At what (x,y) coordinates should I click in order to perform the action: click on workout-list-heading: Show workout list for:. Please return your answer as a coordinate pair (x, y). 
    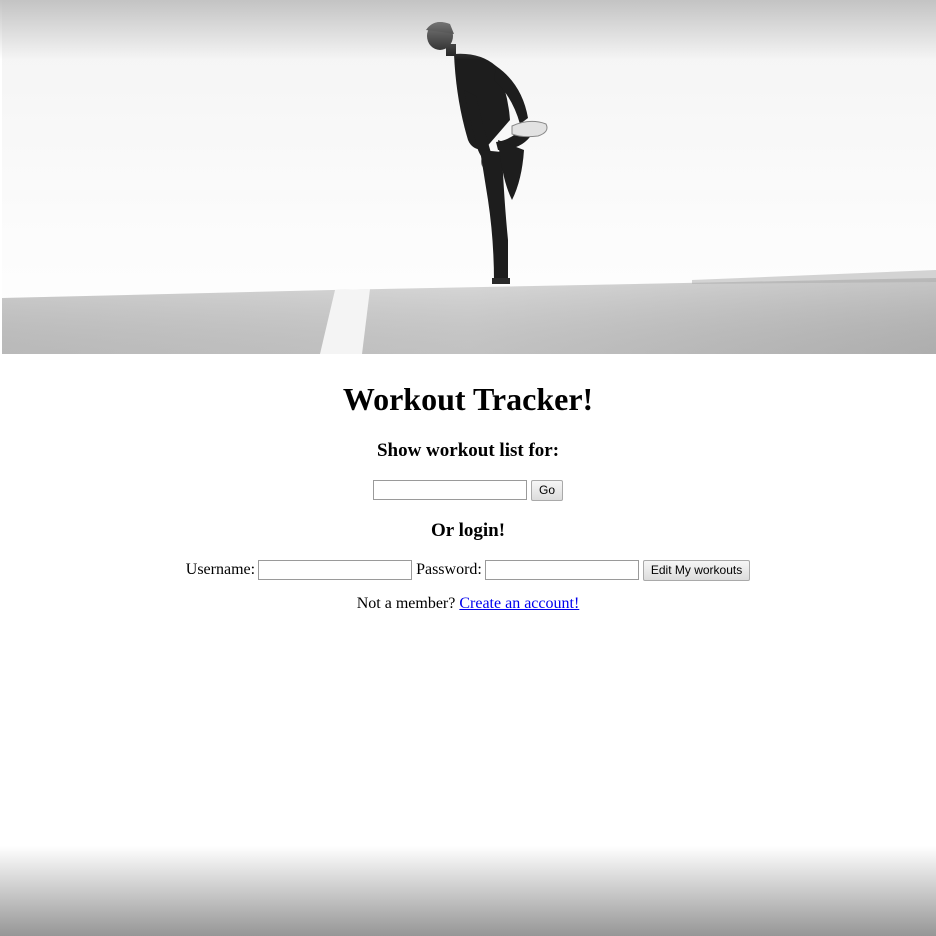
    Looking at the image, I should click on (468, 450).